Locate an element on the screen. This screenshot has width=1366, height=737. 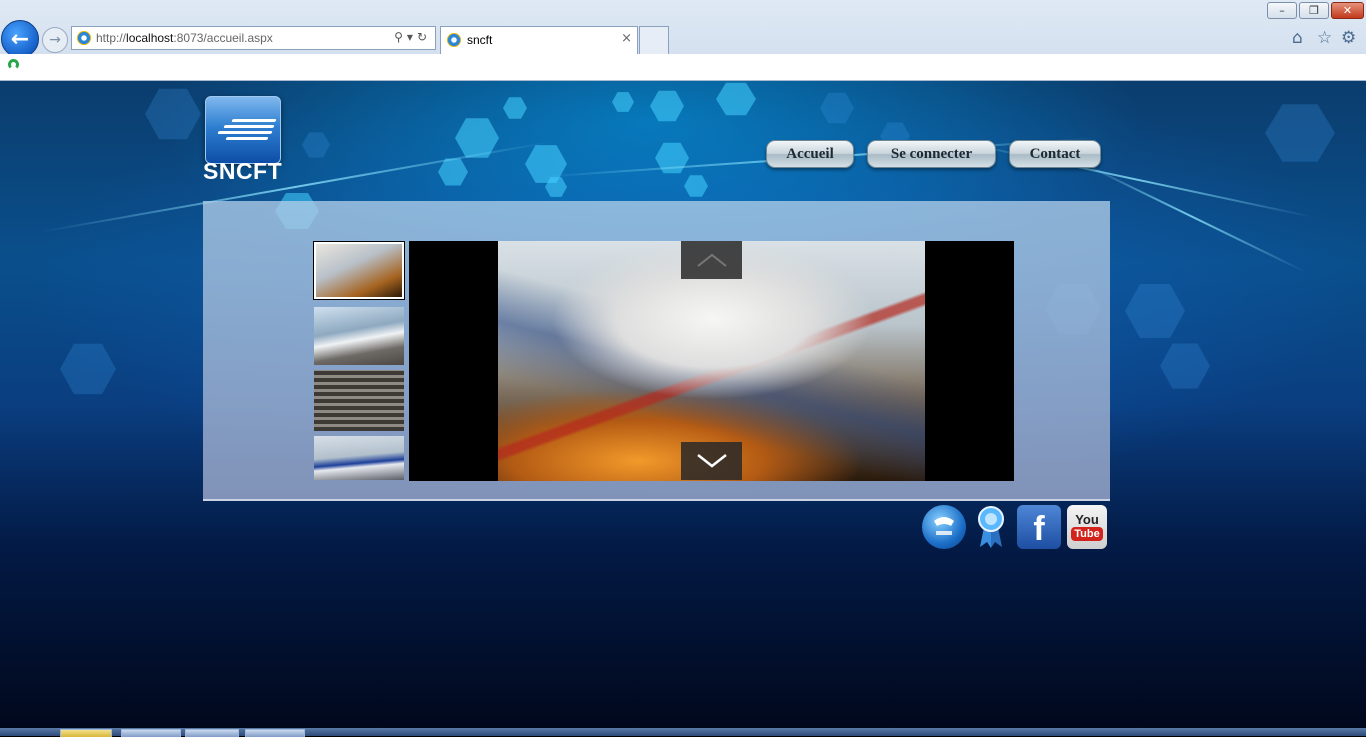
logo-text: SNCFT is located at coordinates (243, 171).